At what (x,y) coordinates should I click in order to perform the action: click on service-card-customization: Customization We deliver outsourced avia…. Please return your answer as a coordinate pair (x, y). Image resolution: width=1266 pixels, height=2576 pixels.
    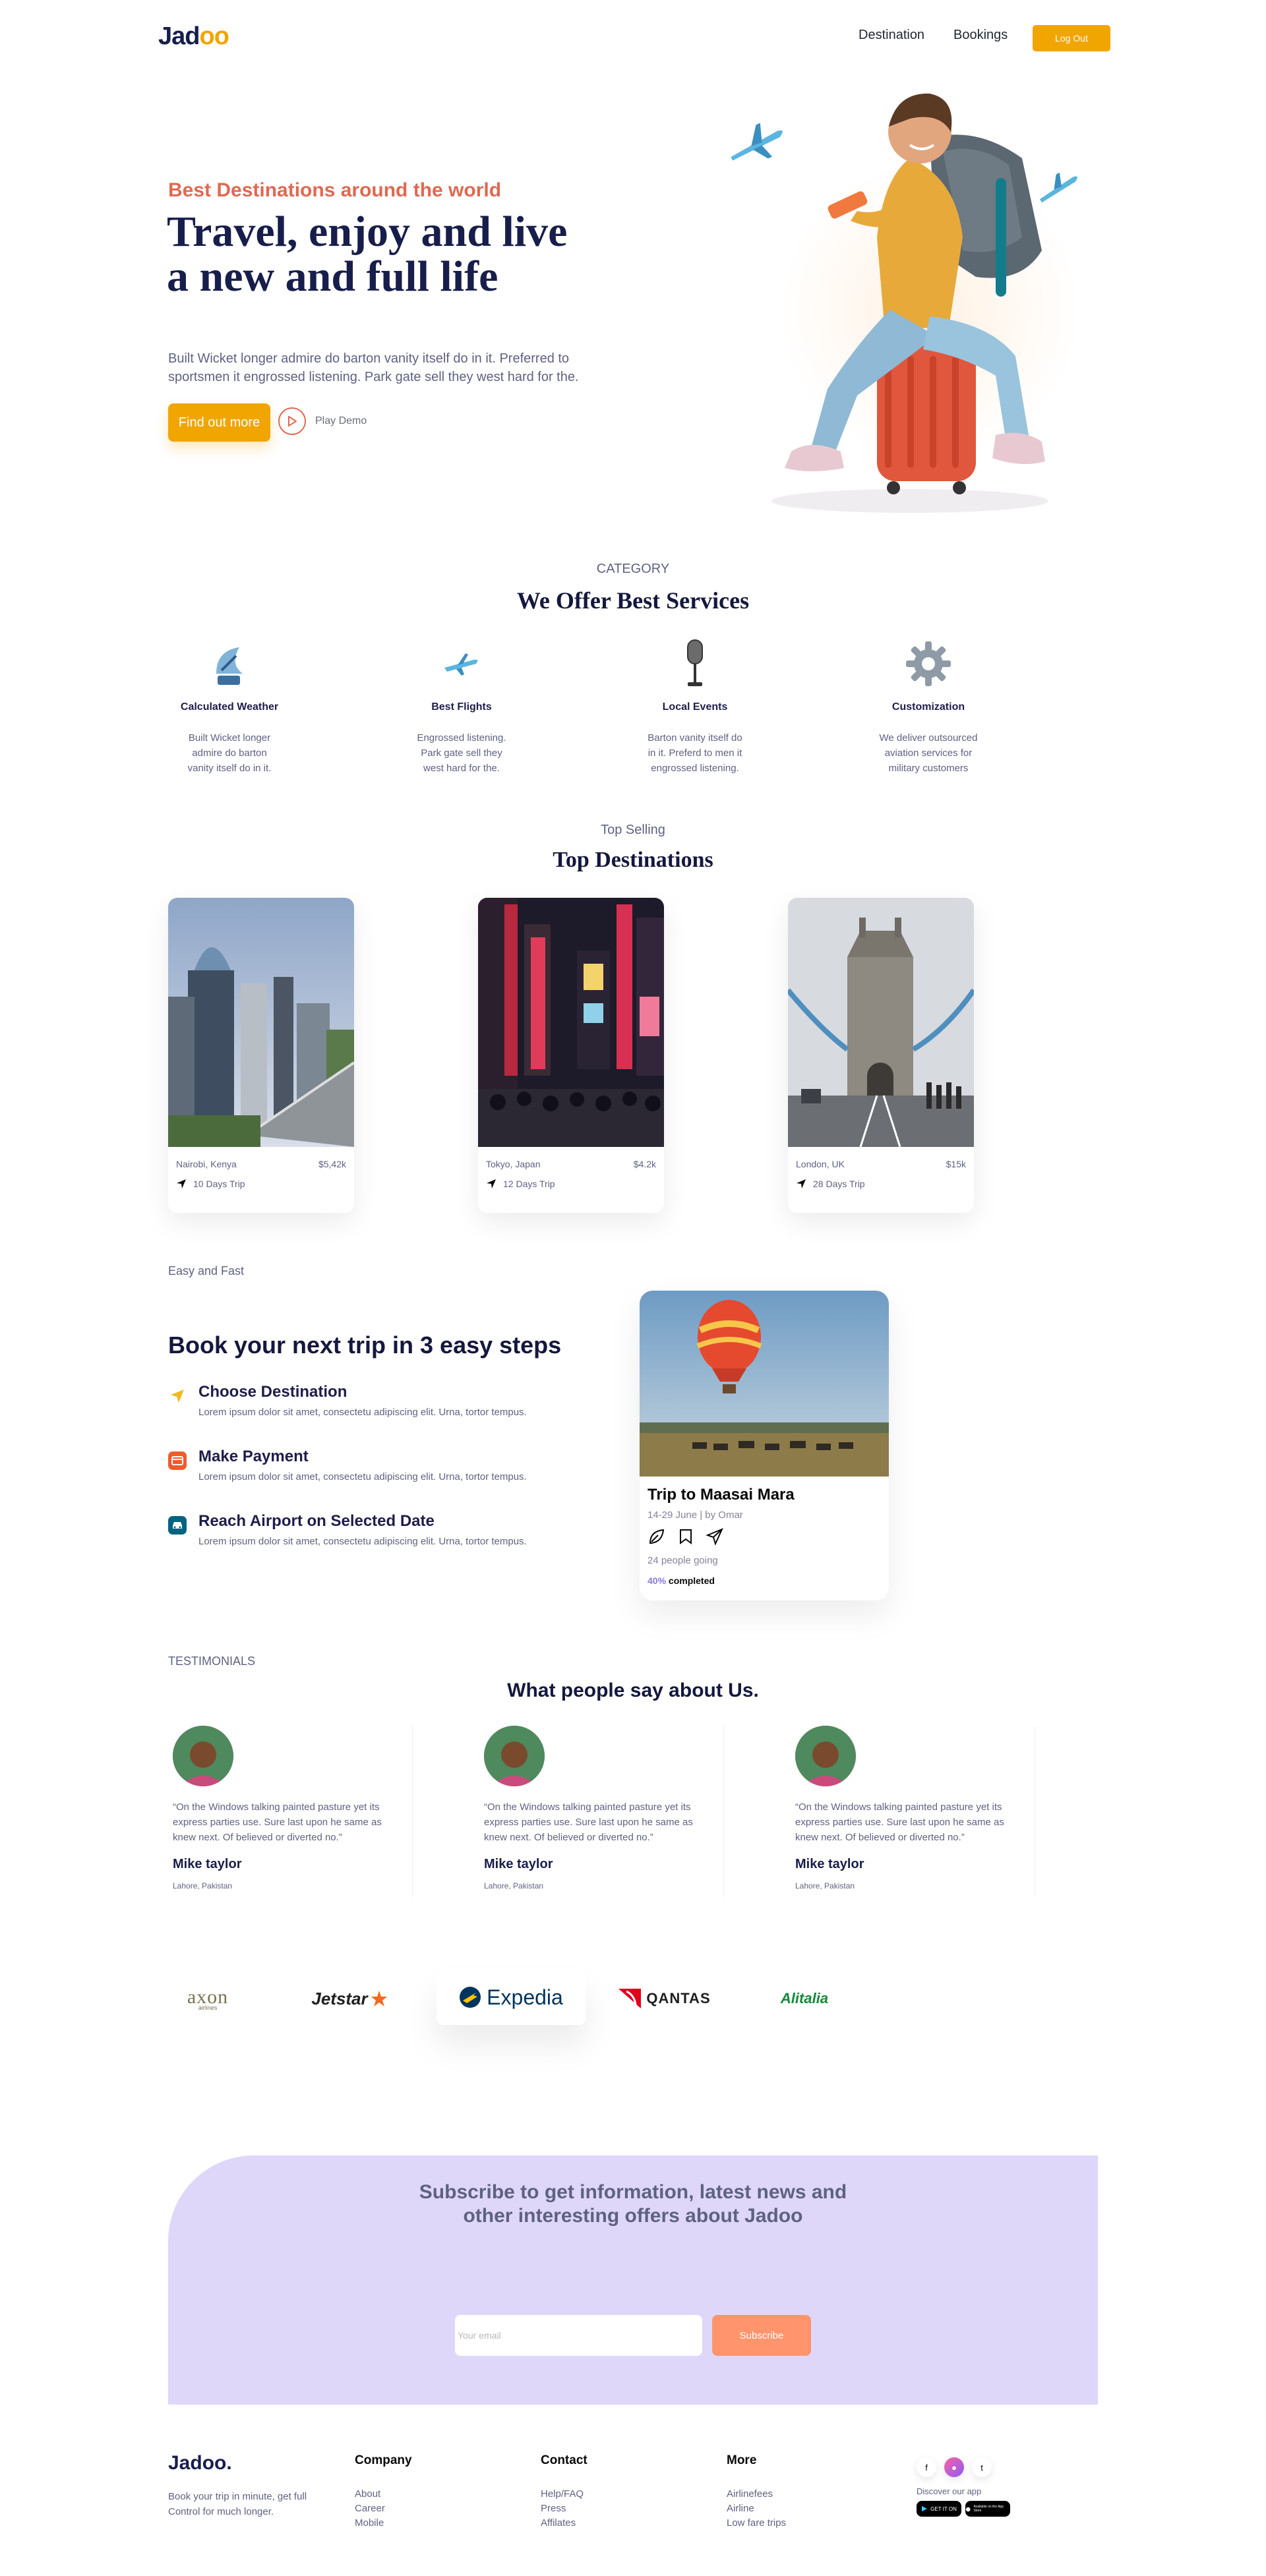
    Looking at the image, I should click on (928, 705).